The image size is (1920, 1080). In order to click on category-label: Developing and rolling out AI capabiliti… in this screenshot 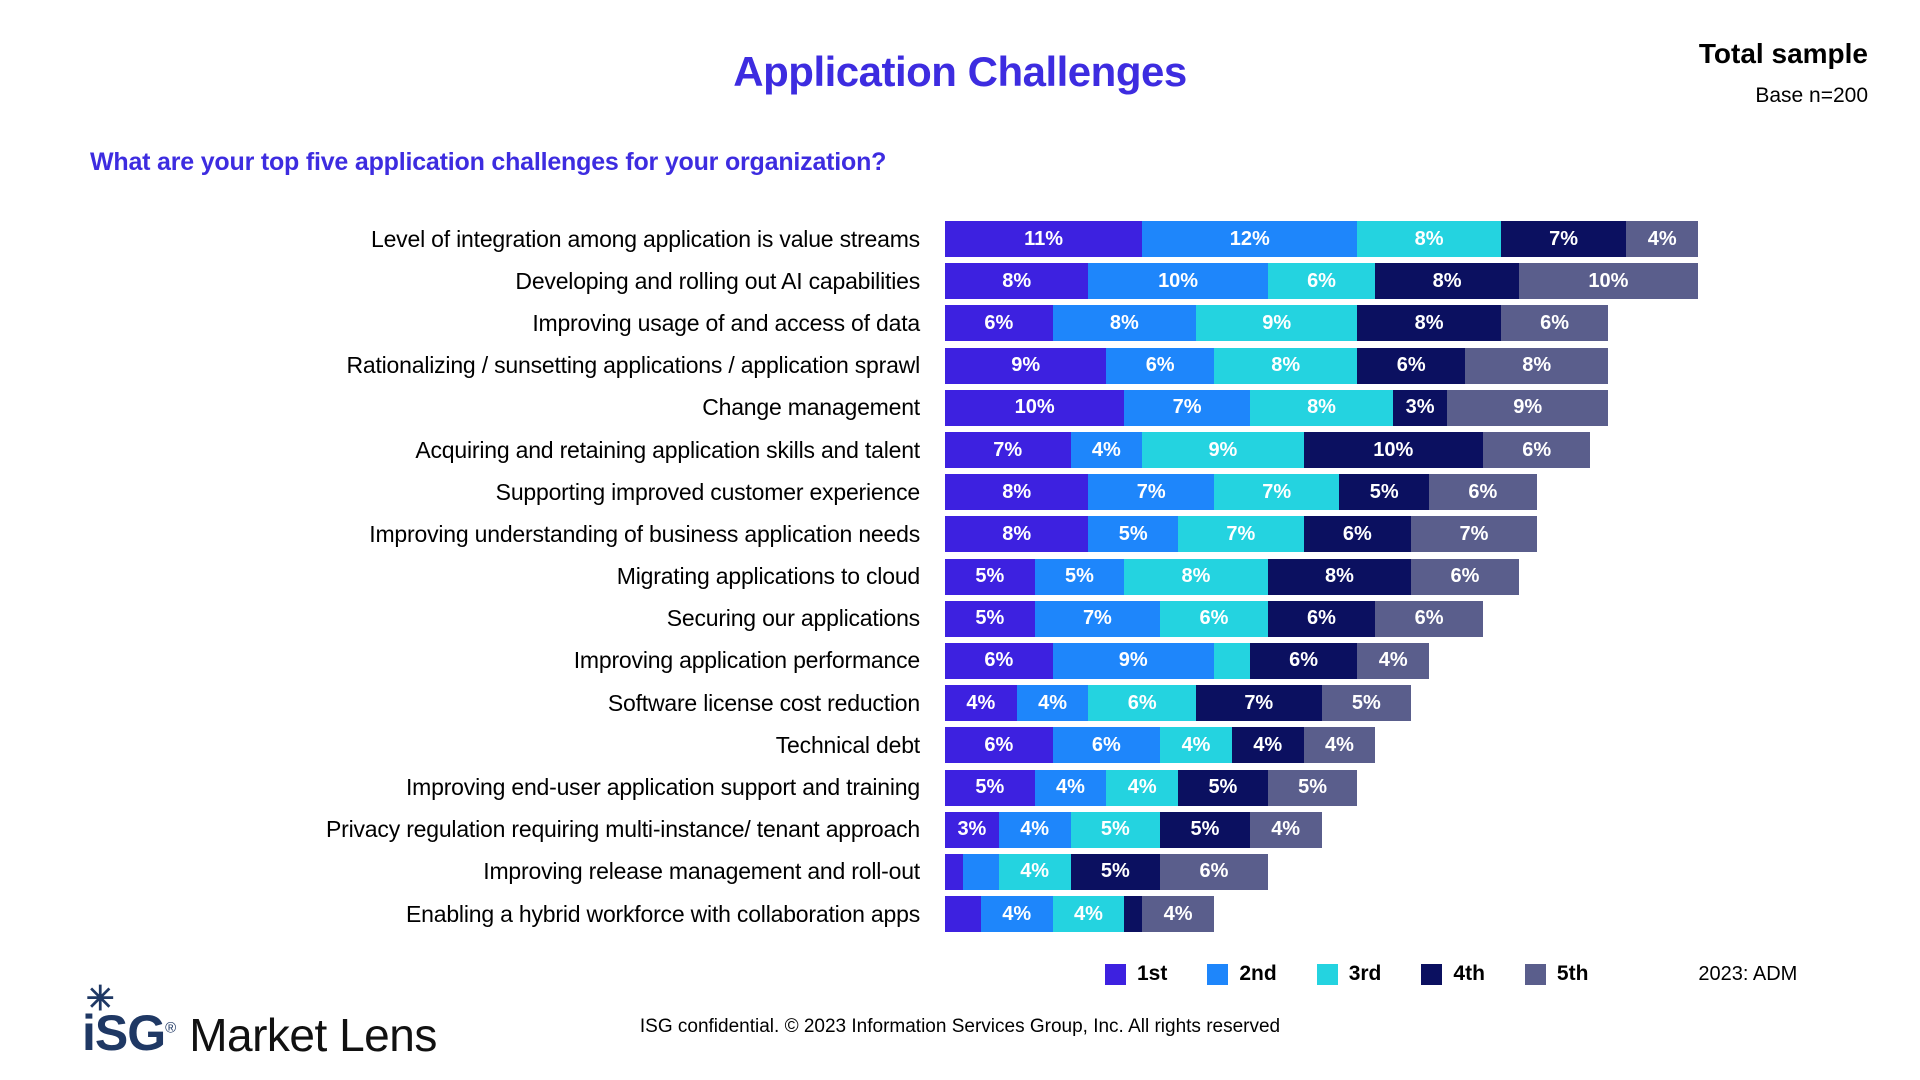, I will do `click(717, 280)`.